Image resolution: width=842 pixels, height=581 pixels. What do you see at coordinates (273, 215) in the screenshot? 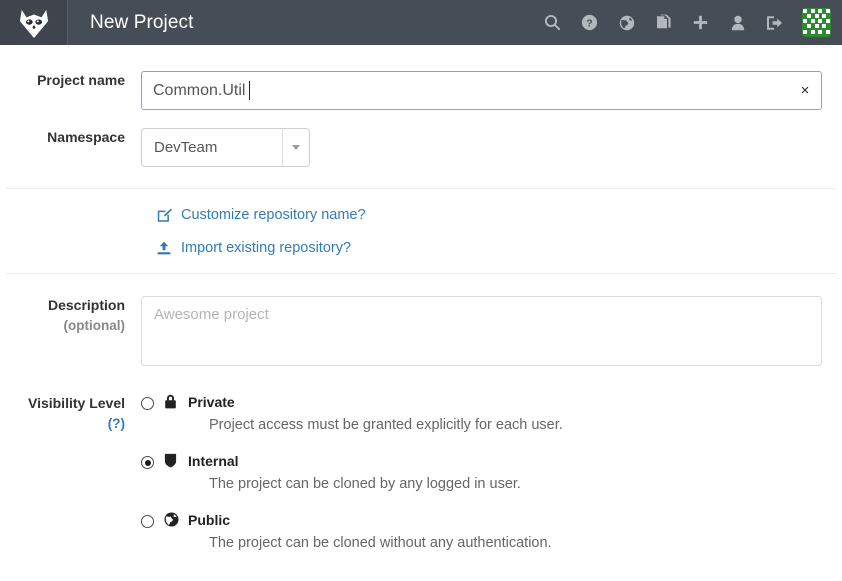
I see `customize-repository-name-label: Customize repository name?` at bounding box center [273, 215].